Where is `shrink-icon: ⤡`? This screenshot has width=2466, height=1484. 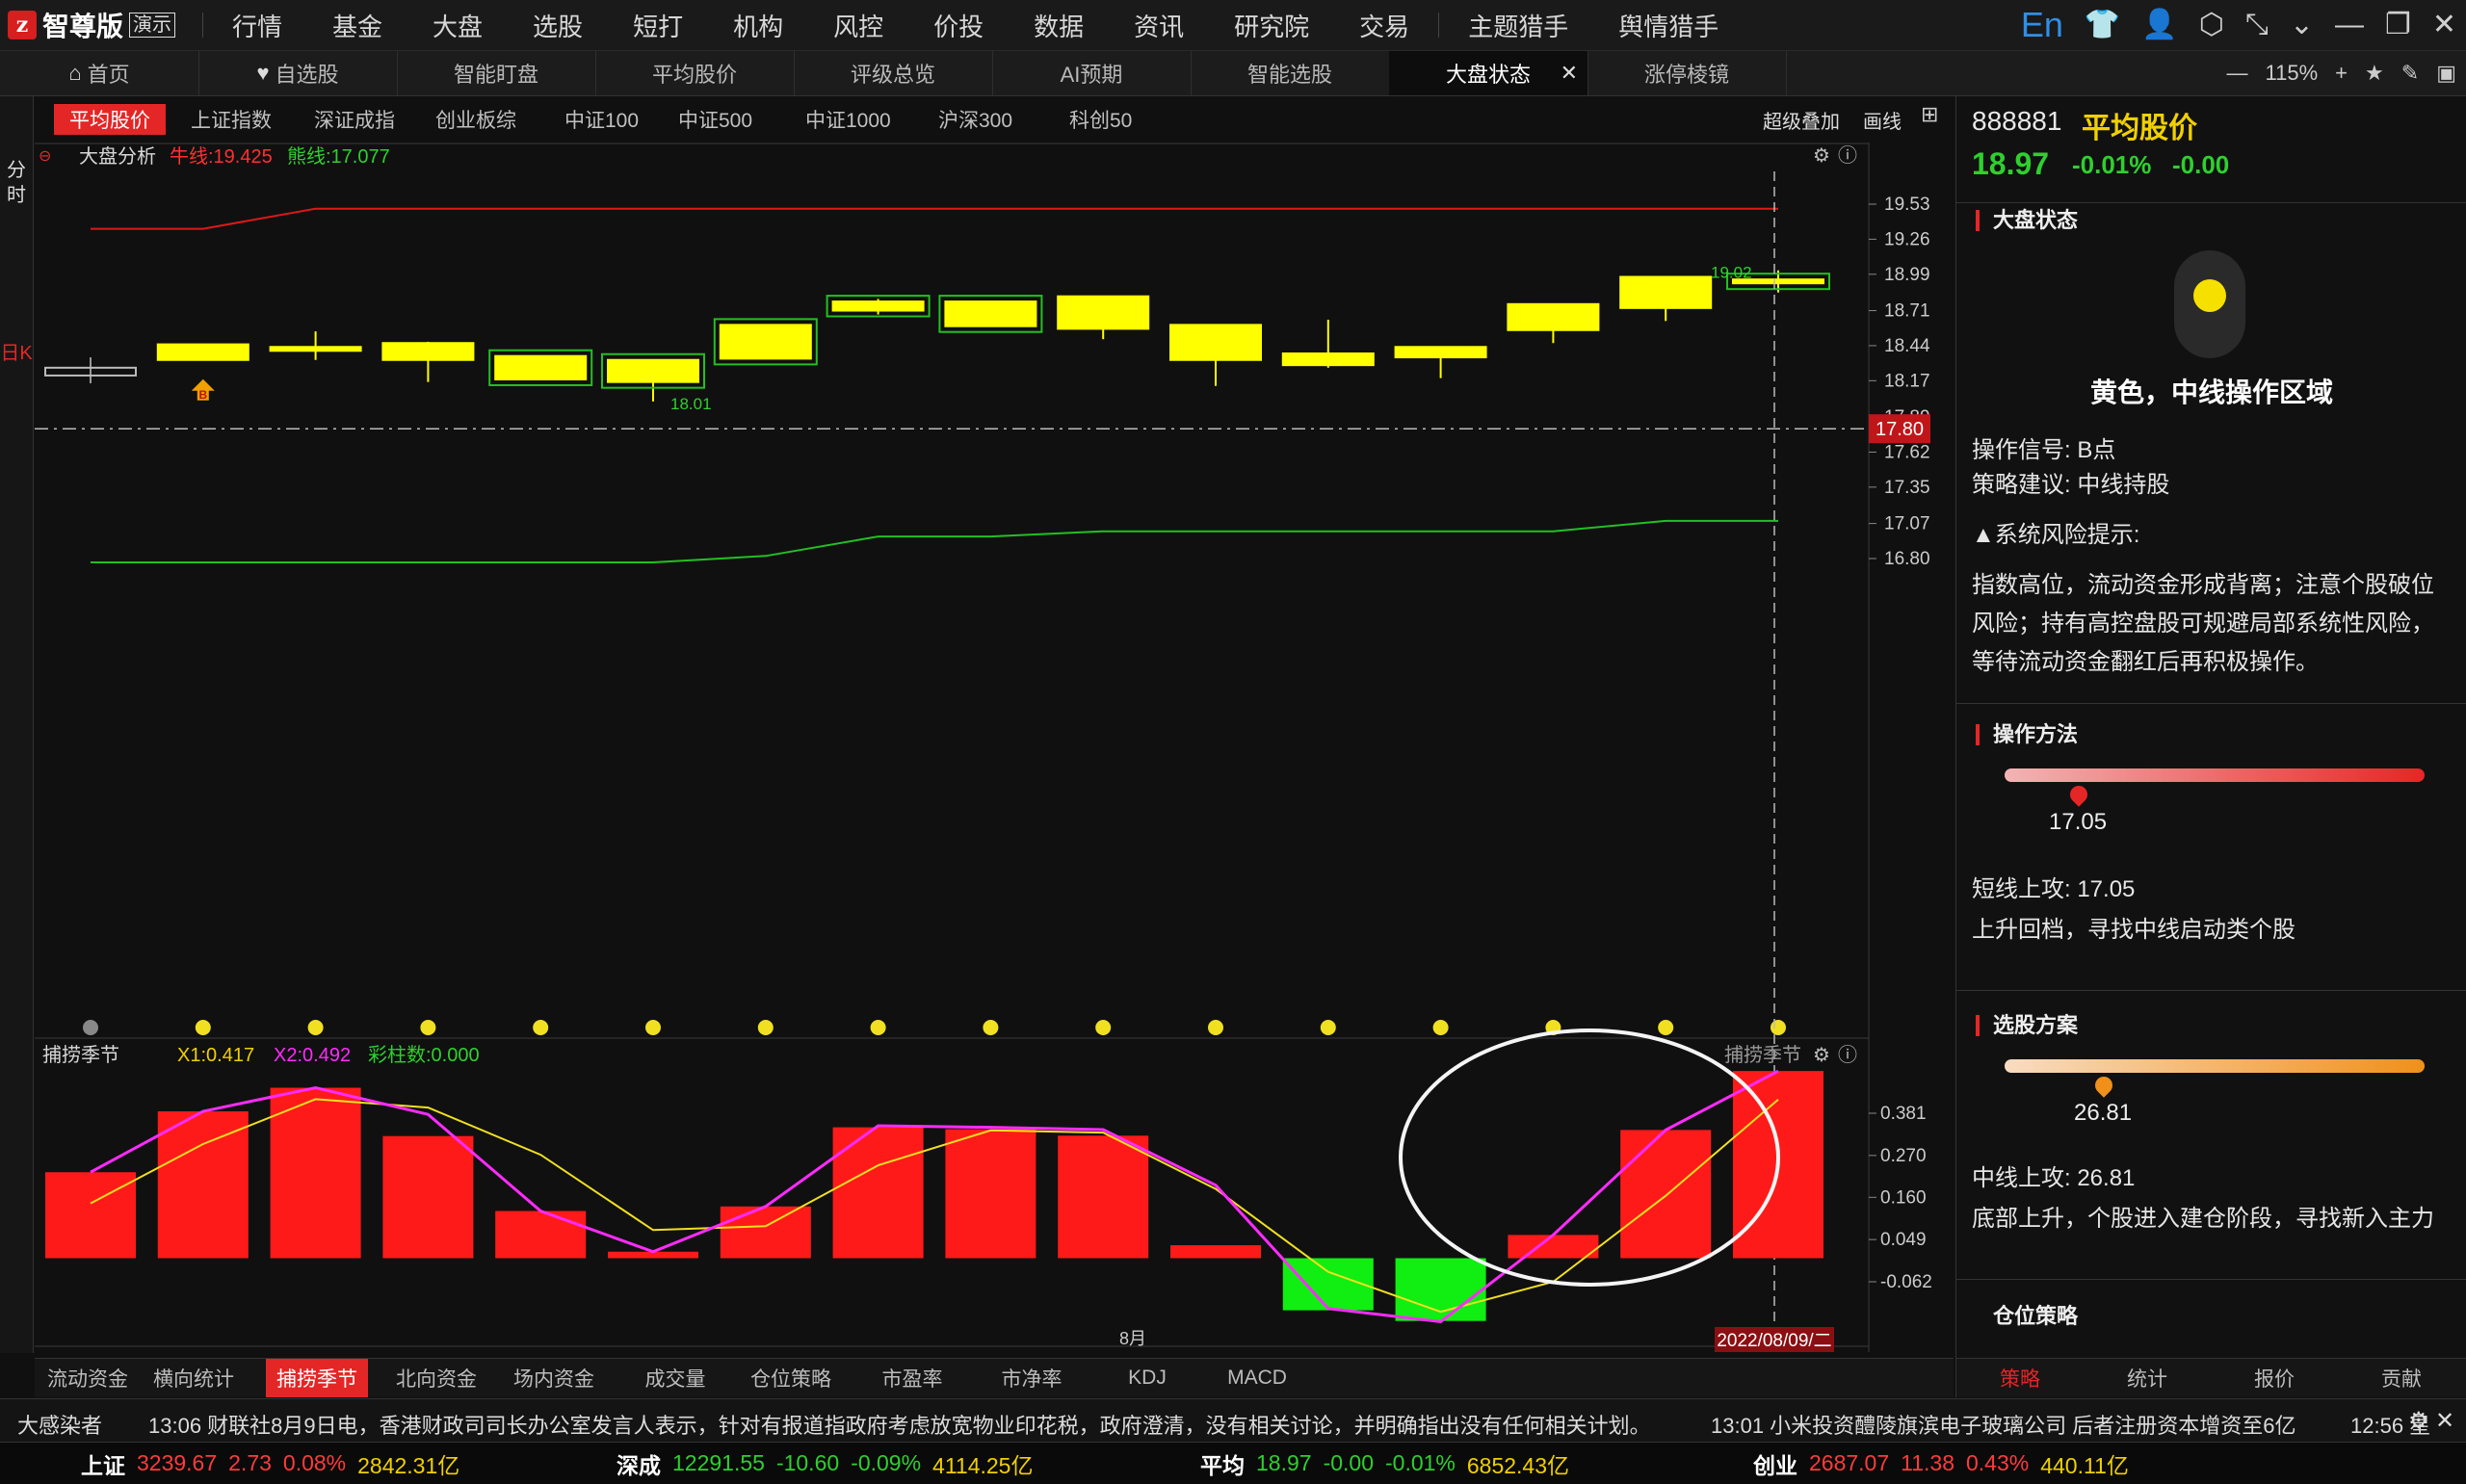 shrink-icon: ⤡ is located at coordinates (2257, 25).